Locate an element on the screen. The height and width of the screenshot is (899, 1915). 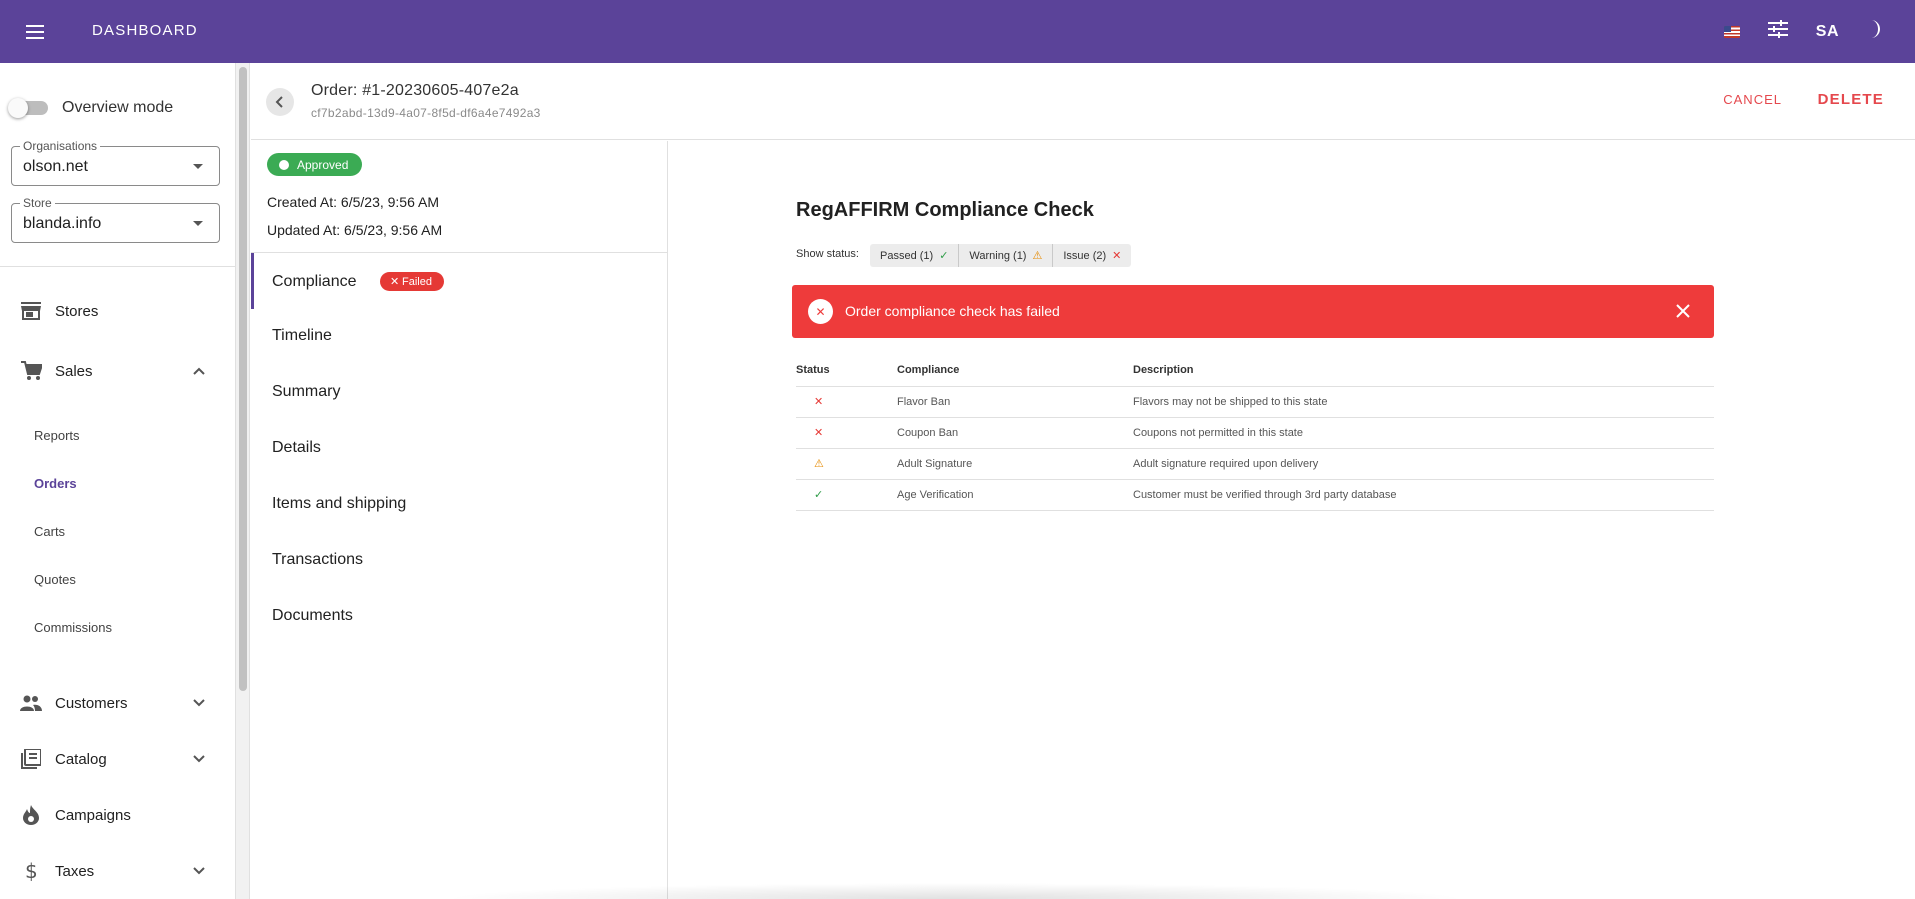
sidebar-item-campaigns: Campaigns is located at coordinates (117, 815).